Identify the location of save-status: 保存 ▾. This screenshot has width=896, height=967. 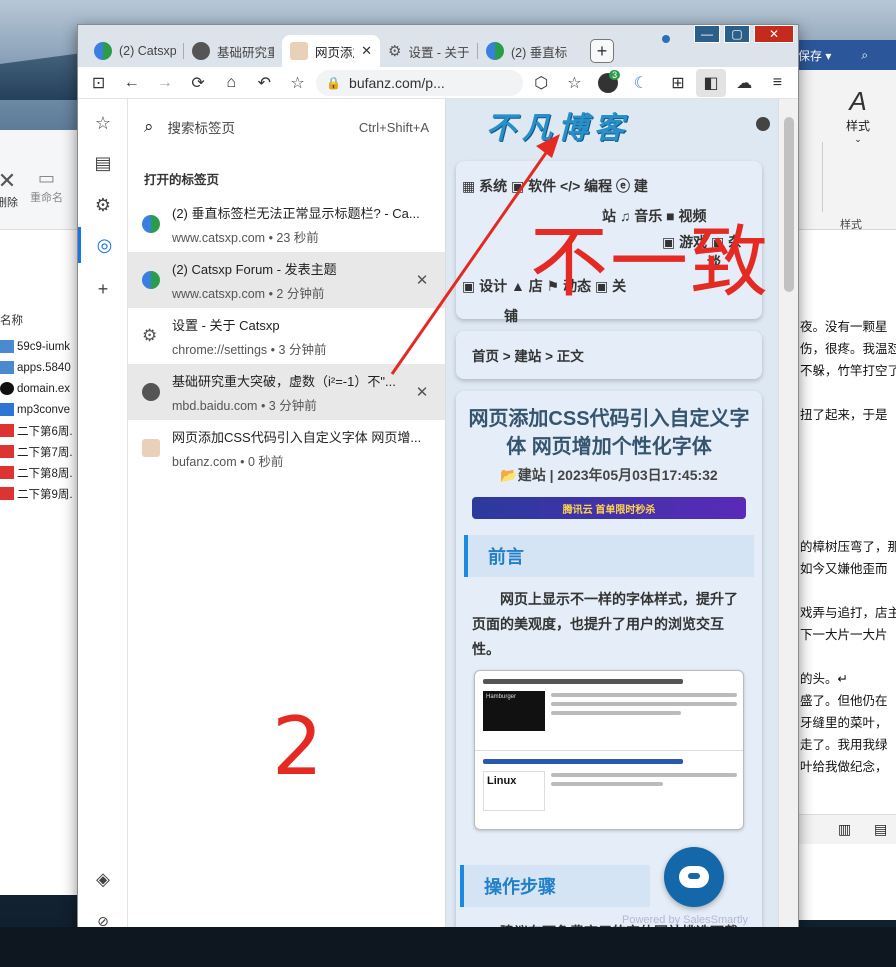
(814, 55).